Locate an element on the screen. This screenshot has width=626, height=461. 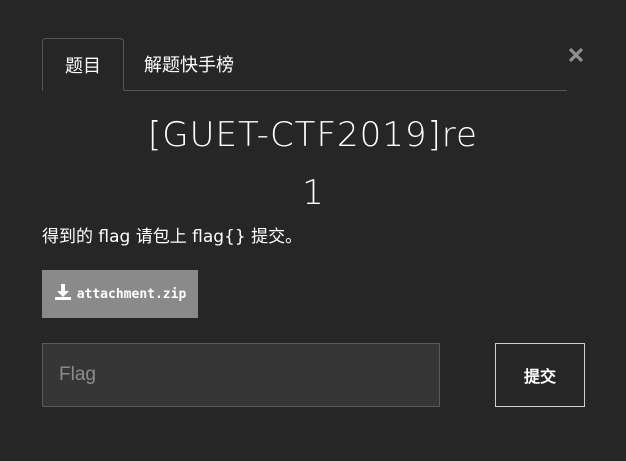
download-icon is located at coordinates (65, 294).